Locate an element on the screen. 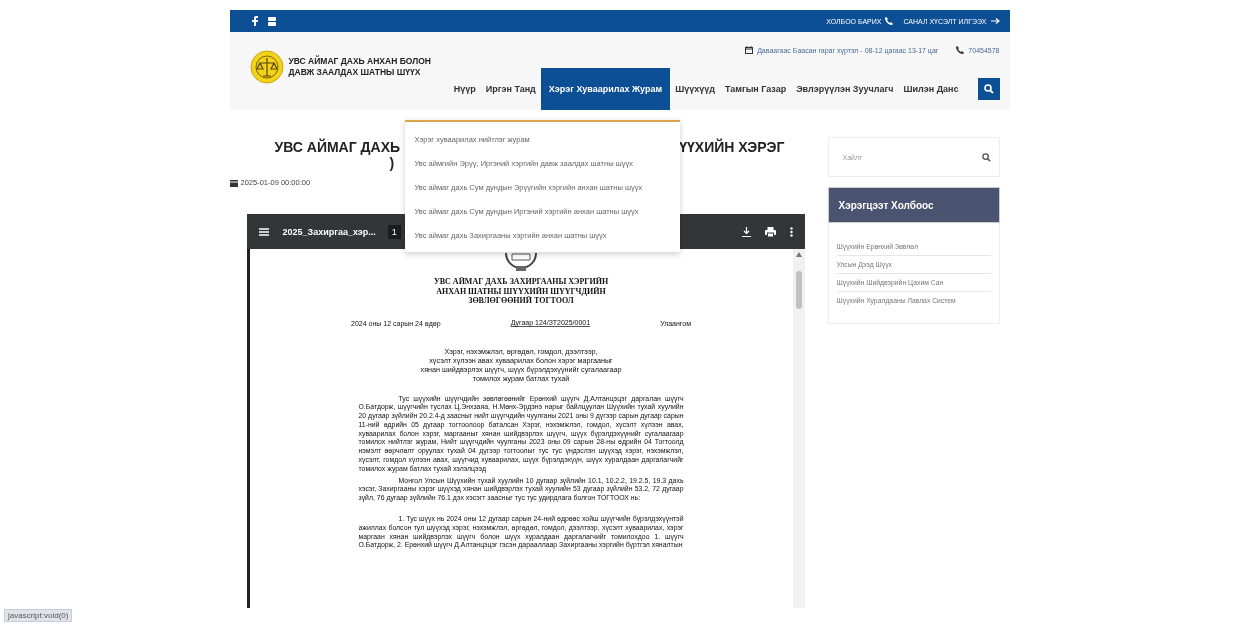  scroll-up-arrow-icon is located at coordinates (798, 254).